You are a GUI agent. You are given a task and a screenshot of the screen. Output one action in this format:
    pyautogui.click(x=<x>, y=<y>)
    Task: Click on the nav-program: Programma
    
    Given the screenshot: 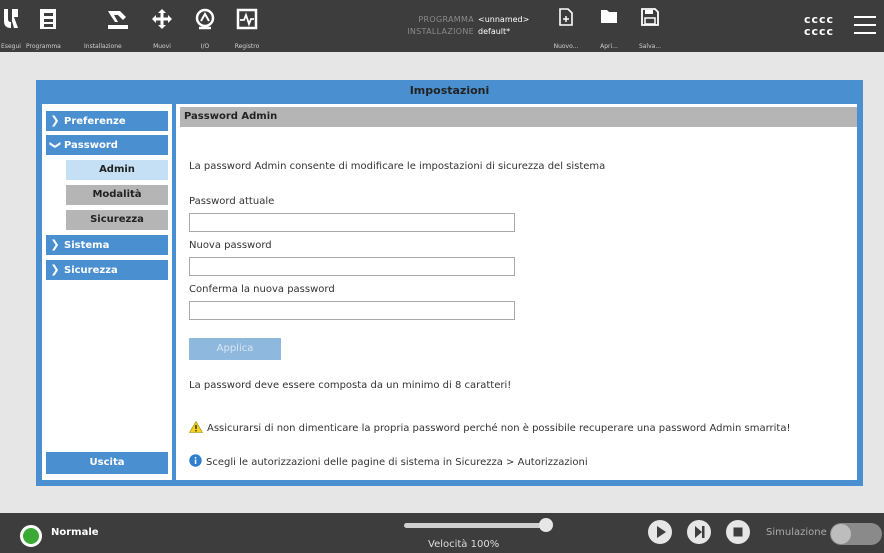 What is the action you would take?
    pyautogui.click(x=58, y=26)
    